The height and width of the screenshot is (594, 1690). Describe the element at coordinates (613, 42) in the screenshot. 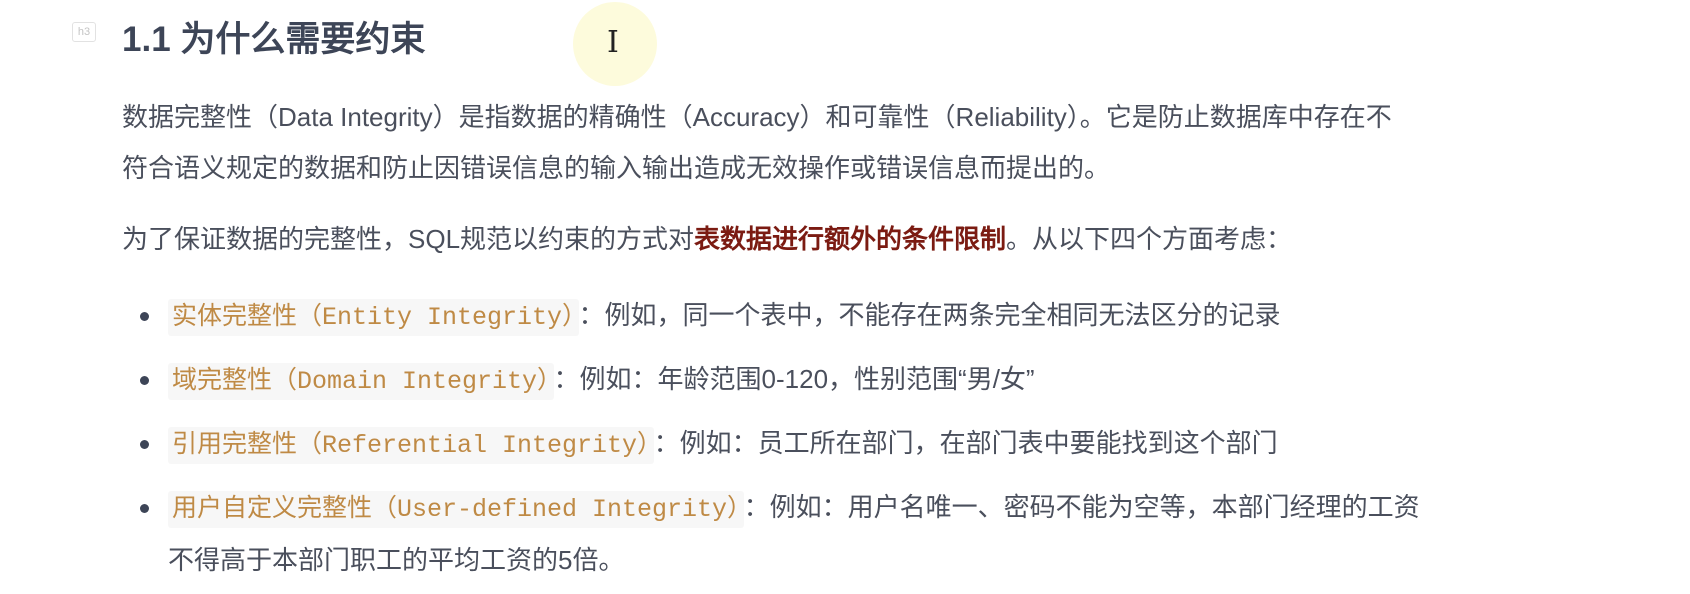

I see `text-cursor-icon: I` at that location.